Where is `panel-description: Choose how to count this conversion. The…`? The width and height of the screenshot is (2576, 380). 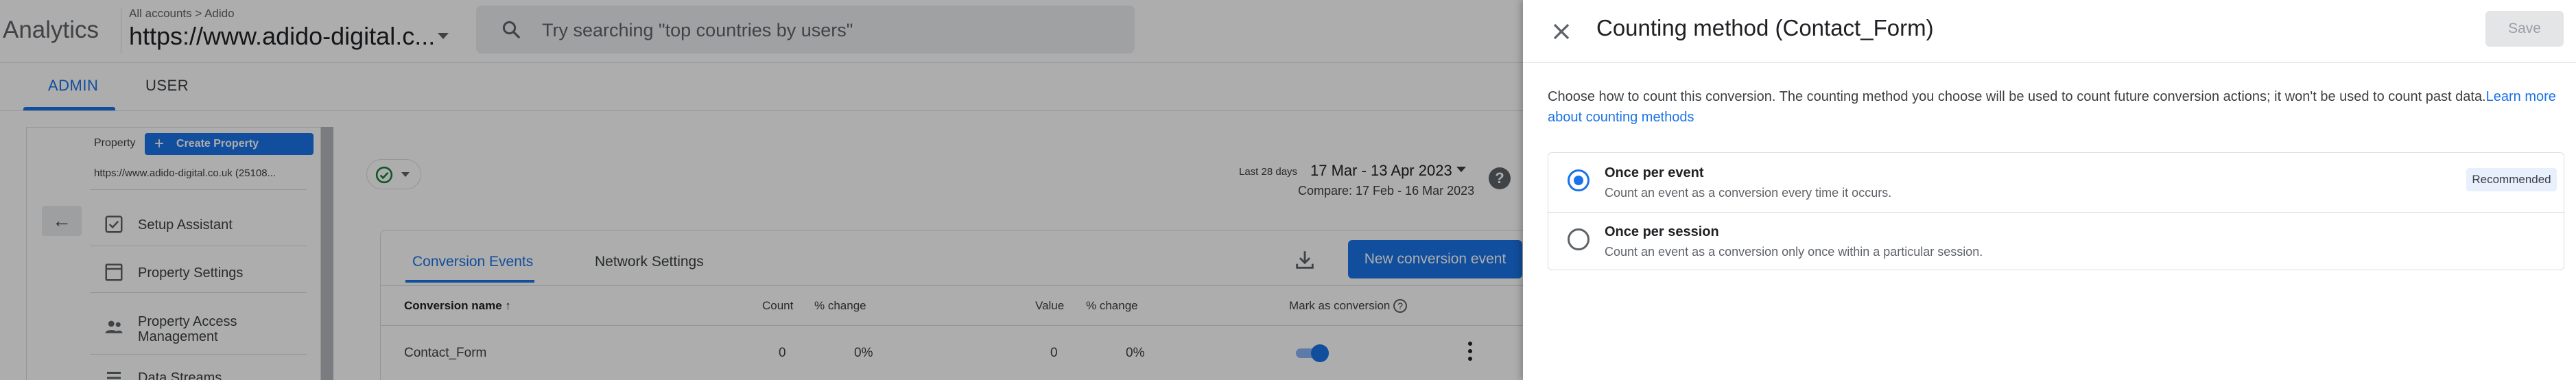 panel-description: Choose how to count this conversion. The… is located at coordinates (2055, 107).